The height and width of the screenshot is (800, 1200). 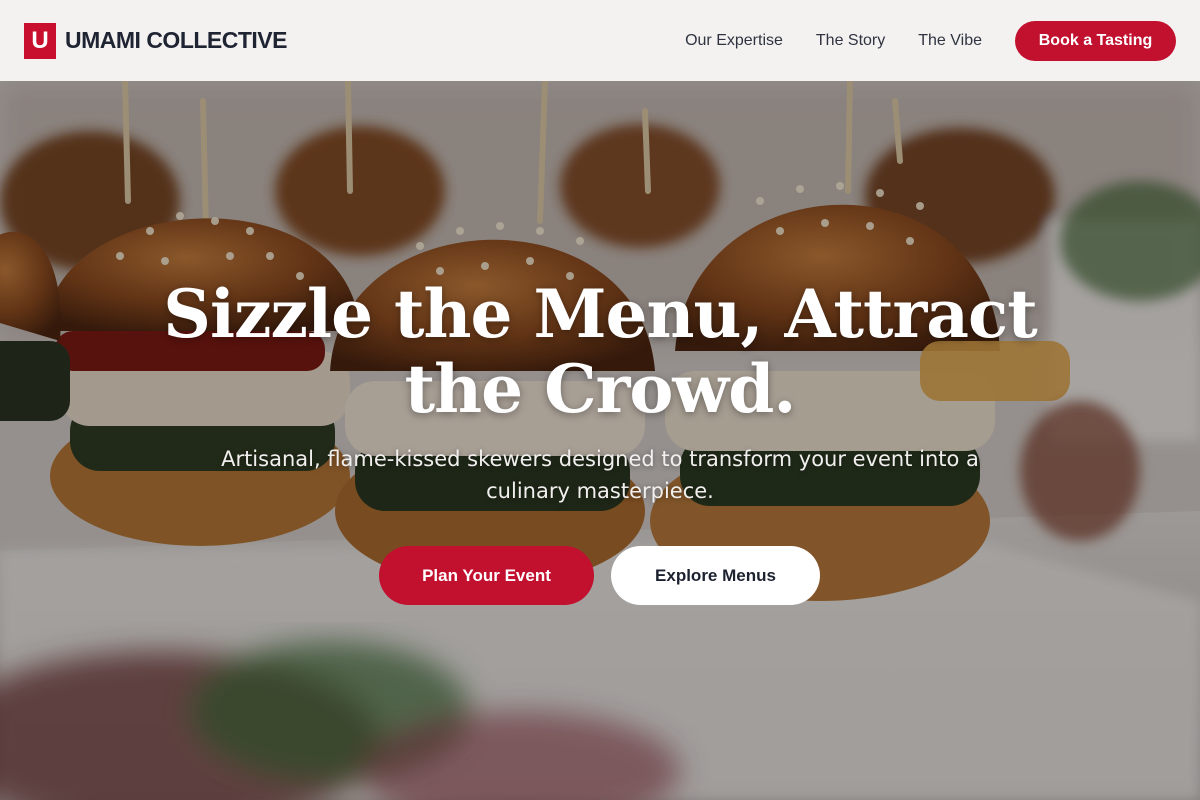 What do you see at coordinates (734, 41) in the screenshot?
I see `nav-link-our-expertise: Our Expertise` at bounding box center [734, 41].